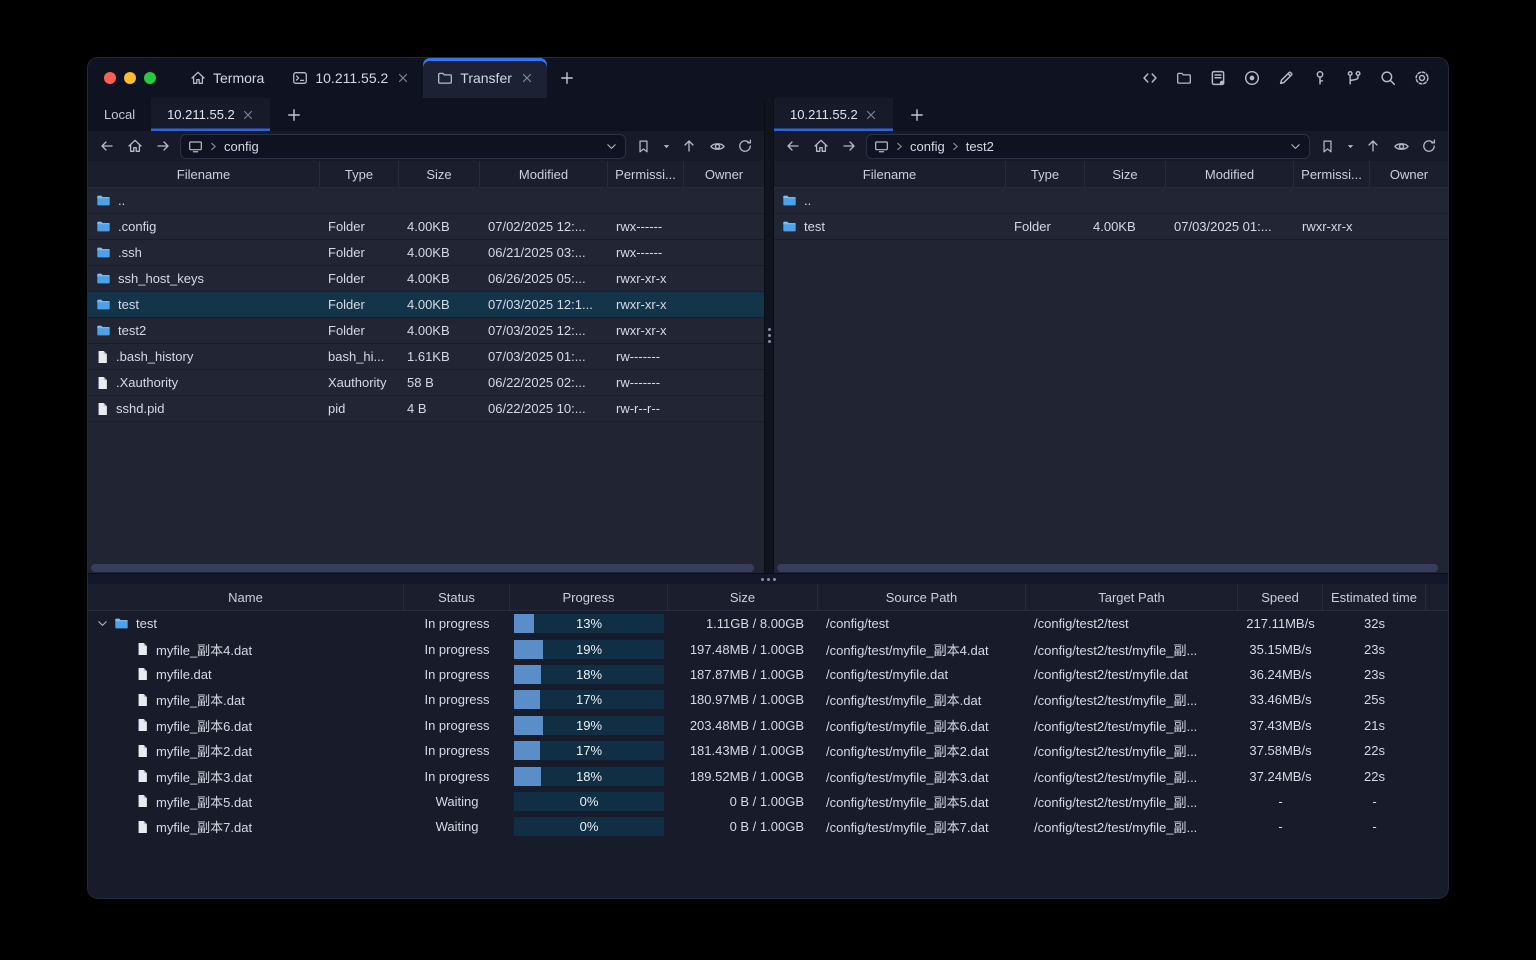 The height and width of the screenshot is (960, 1536). I want to click on minimize-window-button, so click(130, 78).